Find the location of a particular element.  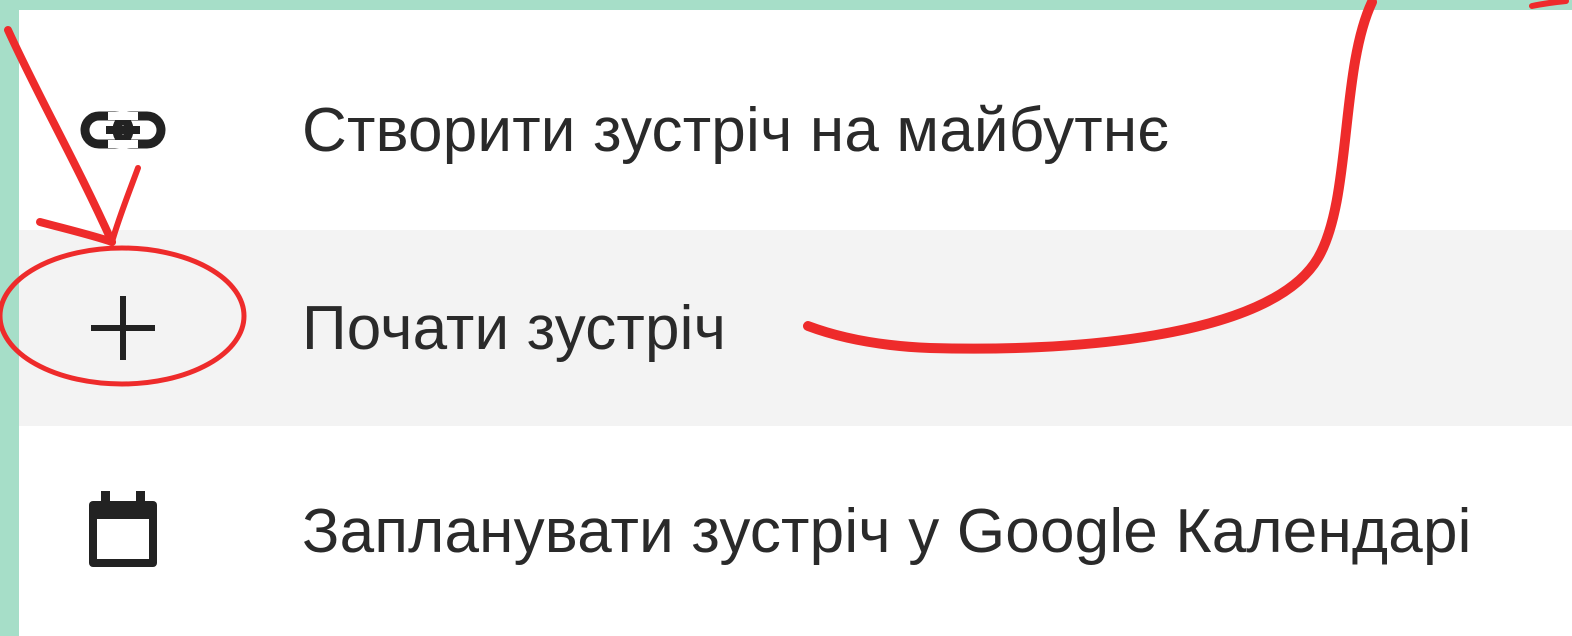

menu-item-label: Запланувати зустріч у Google Календарі is located at coordinates (887, 531).